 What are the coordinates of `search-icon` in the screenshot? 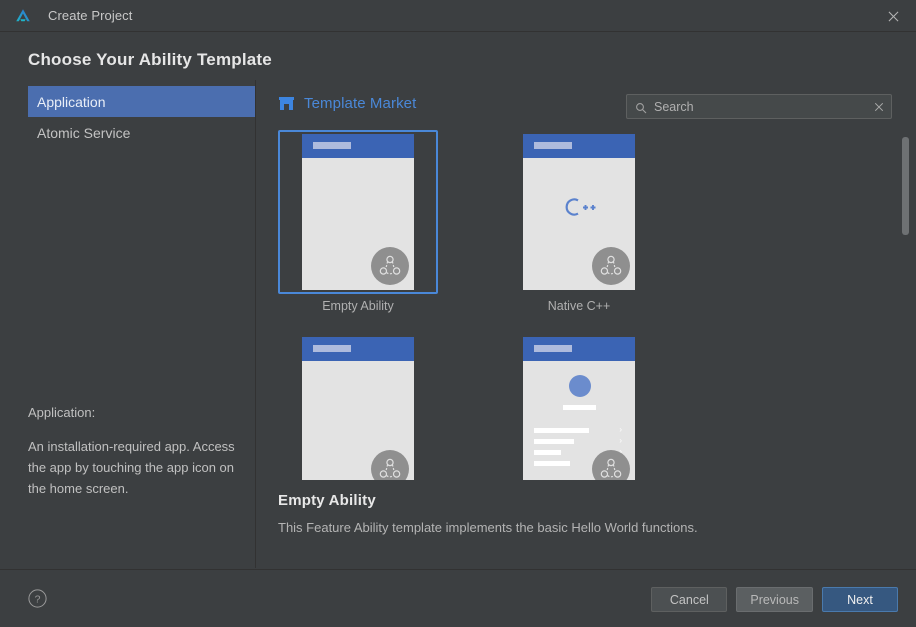 It's located at (641, 107).